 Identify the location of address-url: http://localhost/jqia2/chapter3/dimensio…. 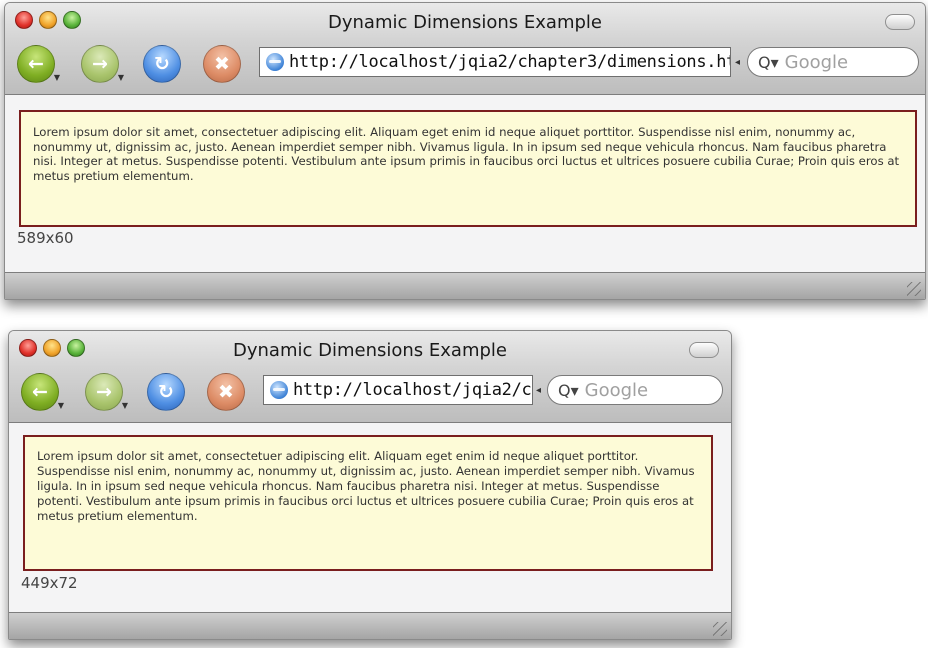
(510, 62).